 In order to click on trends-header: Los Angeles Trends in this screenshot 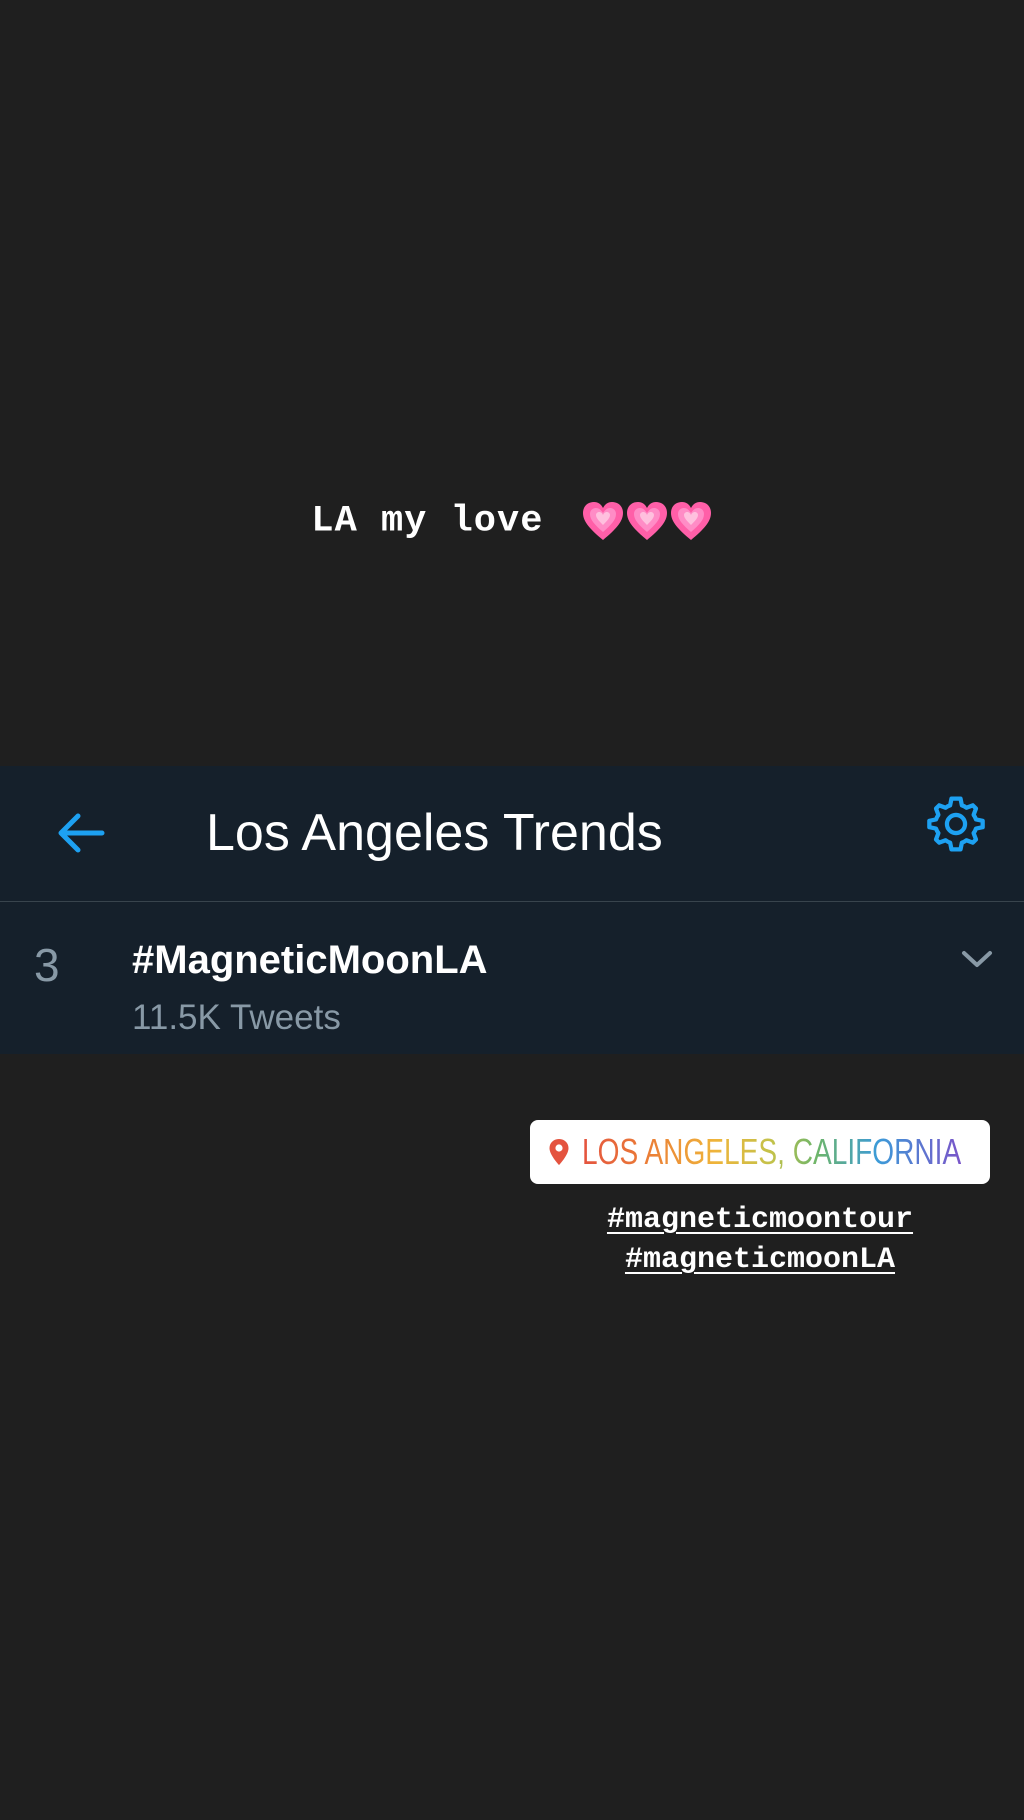, I will do `click(512, 834)`.